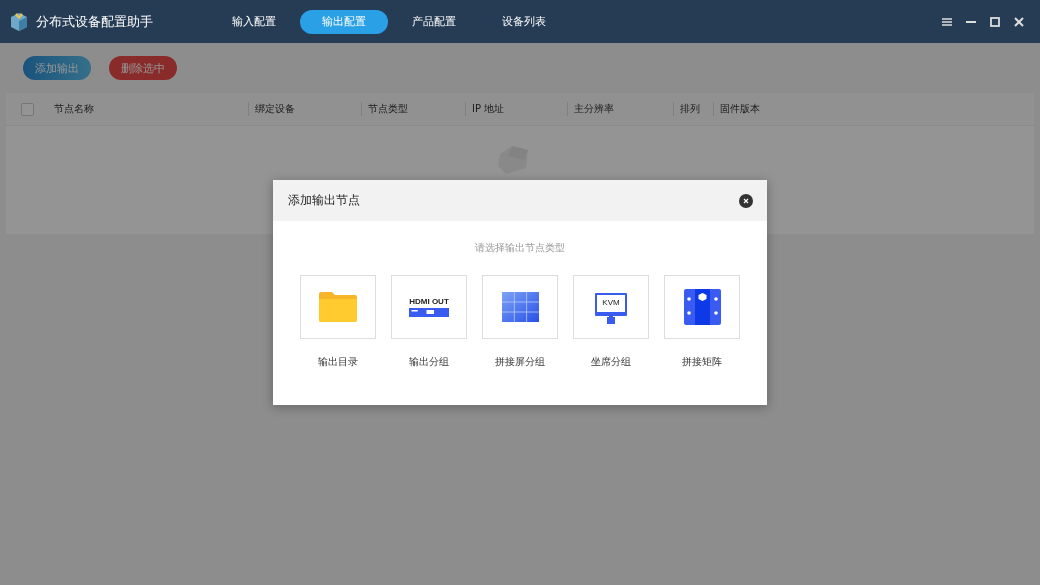  What do you see at coordinates (94, 21) in the screenshot?
I see `app-title: 分布式设备配置助手` at bounding box center [94, 21].